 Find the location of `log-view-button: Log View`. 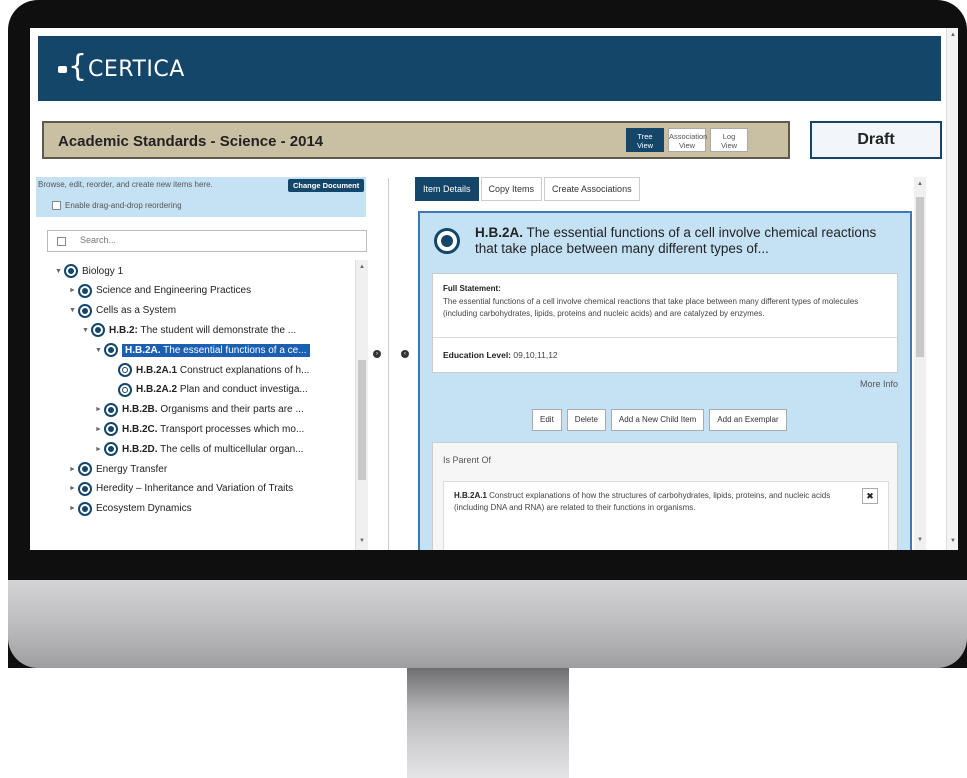

log-view-button: Log View is located at coordinates (729, 140).